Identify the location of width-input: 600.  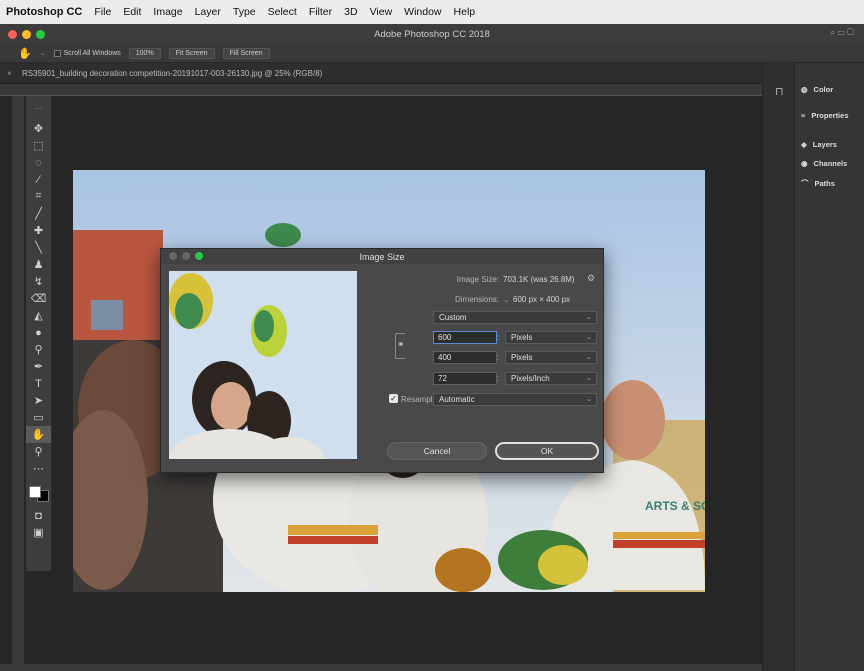
(465, 337).